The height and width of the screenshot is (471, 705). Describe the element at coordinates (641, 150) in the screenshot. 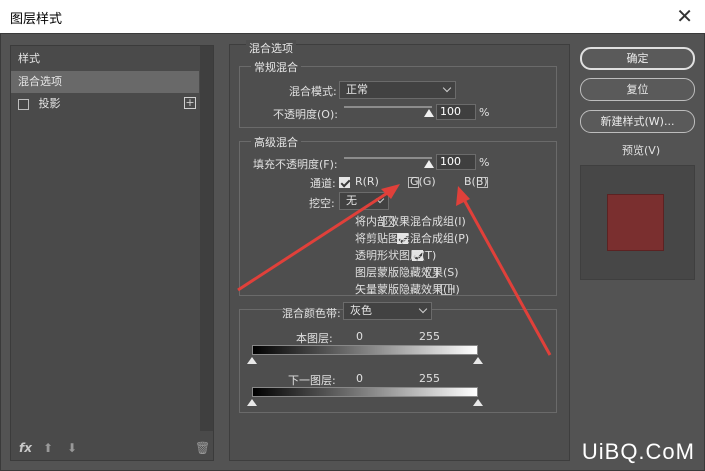

I see `preview-label: 预览(V)` at that location.